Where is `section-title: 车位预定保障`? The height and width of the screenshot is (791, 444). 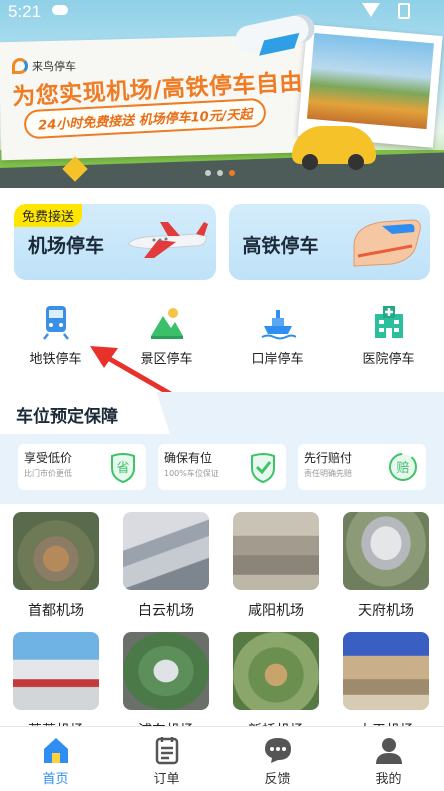
section-title: 车位预定保障 is located at coordinates (67, 417).